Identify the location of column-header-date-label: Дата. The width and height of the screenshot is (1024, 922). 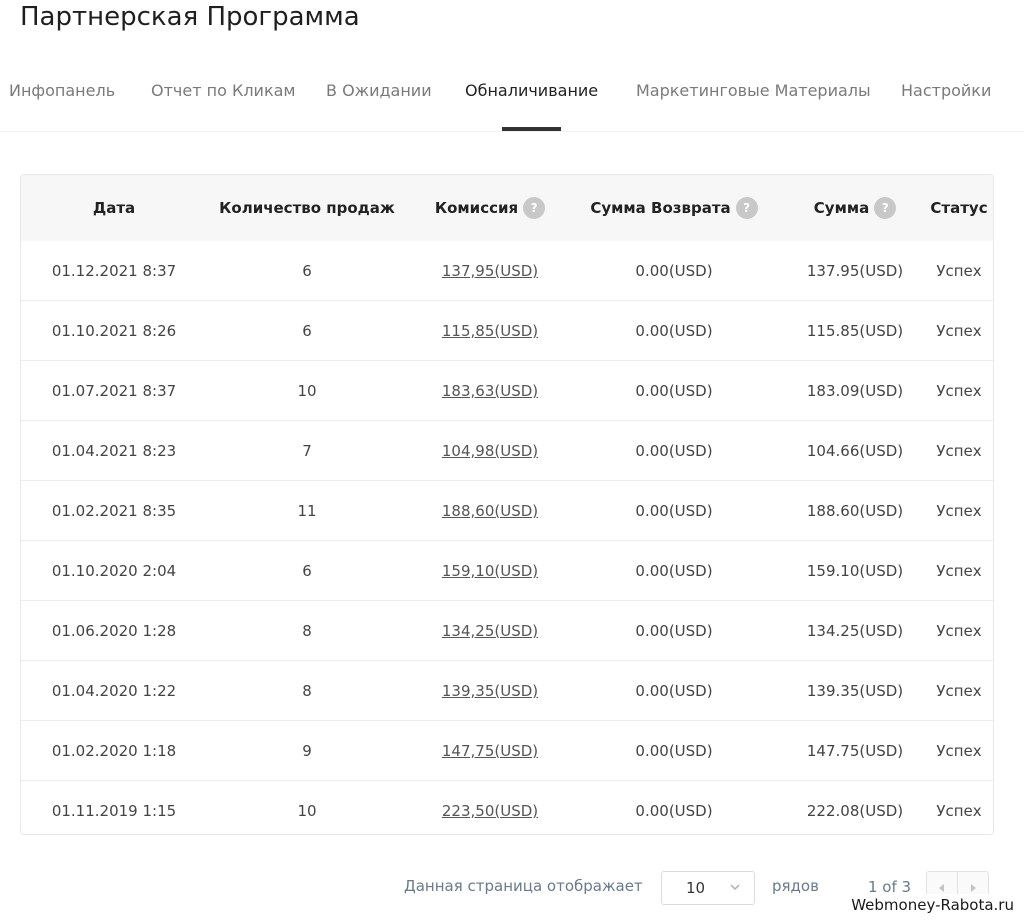
(114, 208).